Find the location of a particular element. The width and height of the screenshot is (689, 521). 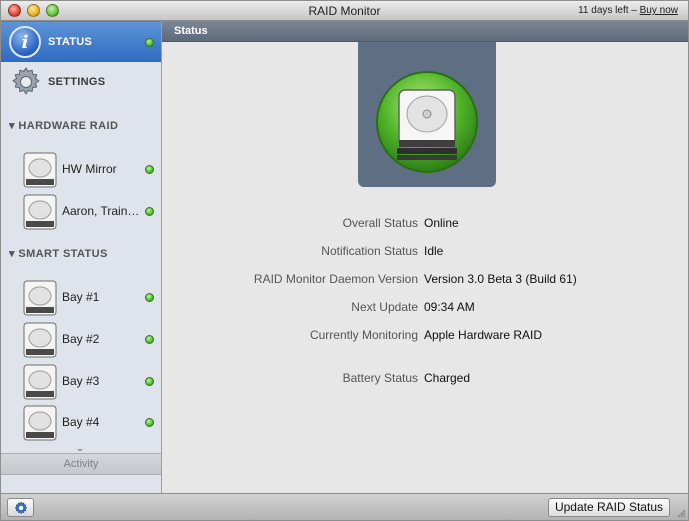

status-row-overall: Overall Status Online is located at coordinates (425, 224).